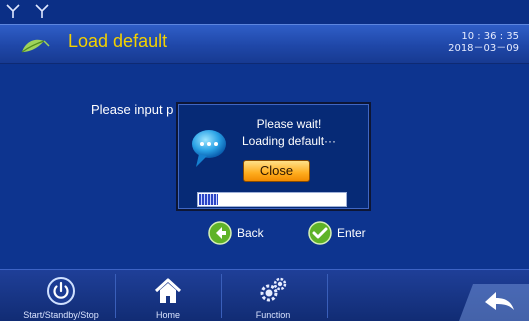  Describe the element at coordinates (273, 156) in the screenshot. I see `loading-dialog: Please wait! Loading default··· Close` at that location.